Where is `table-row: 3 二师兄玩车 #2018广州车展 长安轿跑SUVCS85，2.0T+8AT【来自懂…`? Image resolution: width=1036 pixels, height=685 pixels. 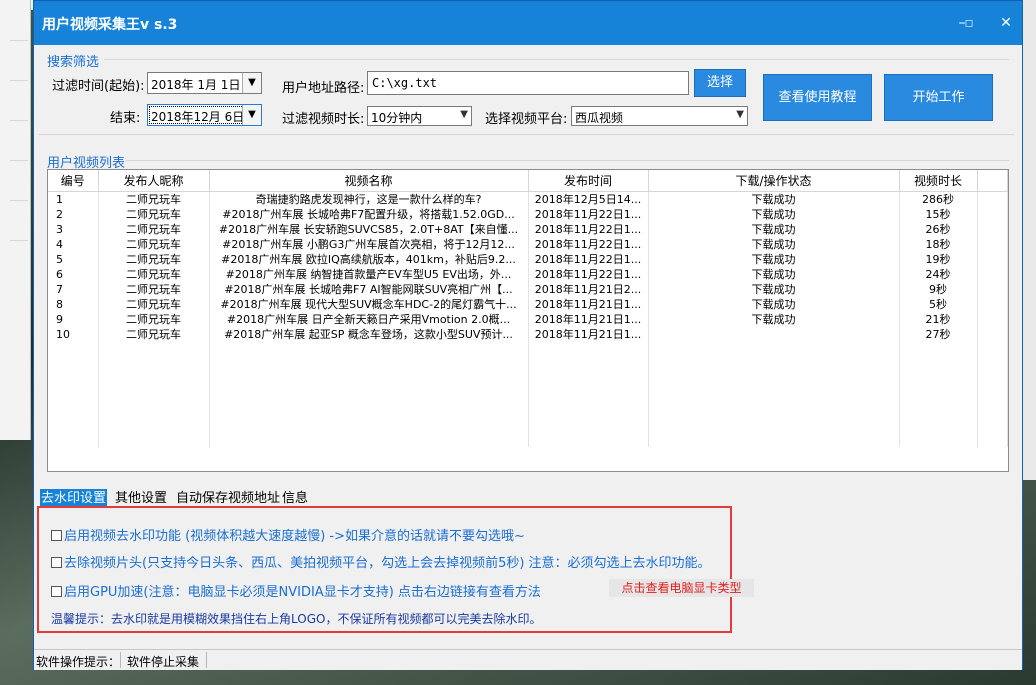 table-row: 3 二师兄玩车 #2018广州车展 长安轿跑SUVCS85，2.0T+8AT【来自懂… is located at coordinates (528, 229).